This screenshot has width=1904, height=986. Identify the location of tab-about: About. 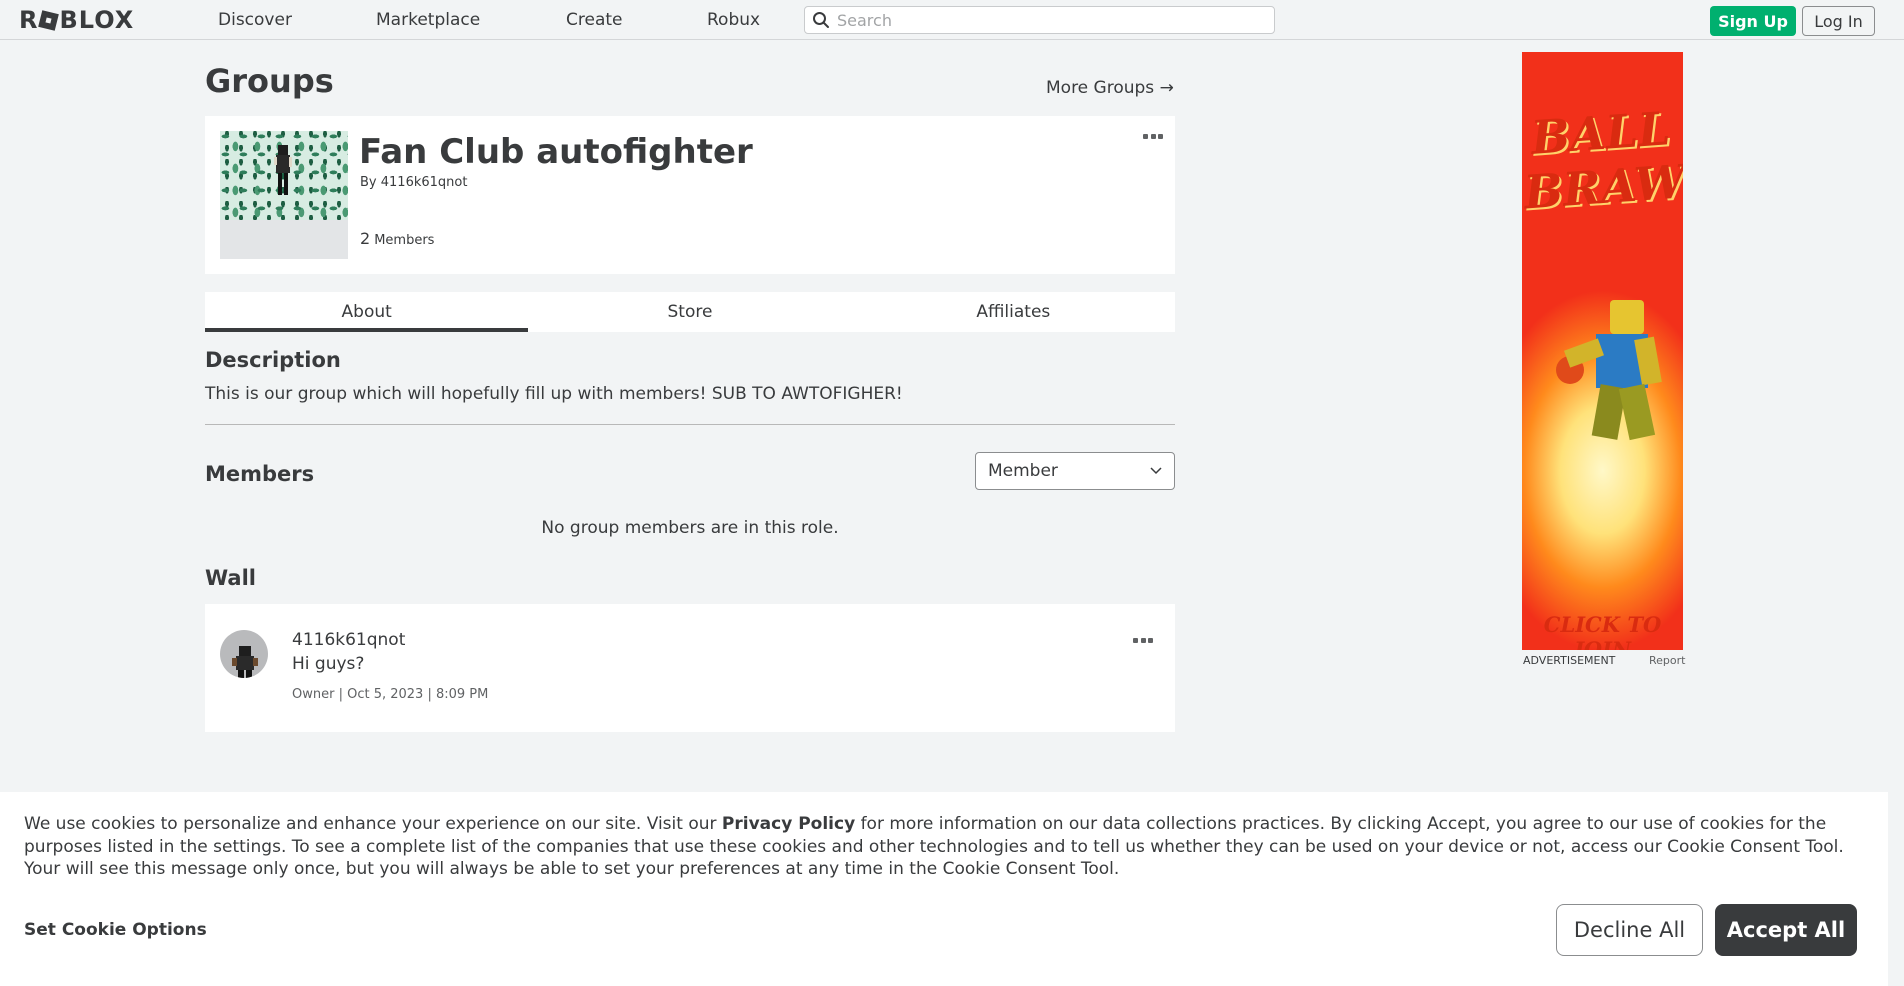
(367, 312).